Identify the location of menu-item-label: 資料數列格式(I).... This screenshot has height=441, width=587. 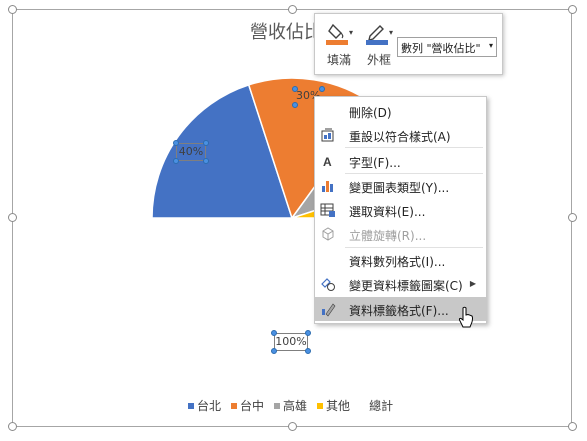
(397, 262).